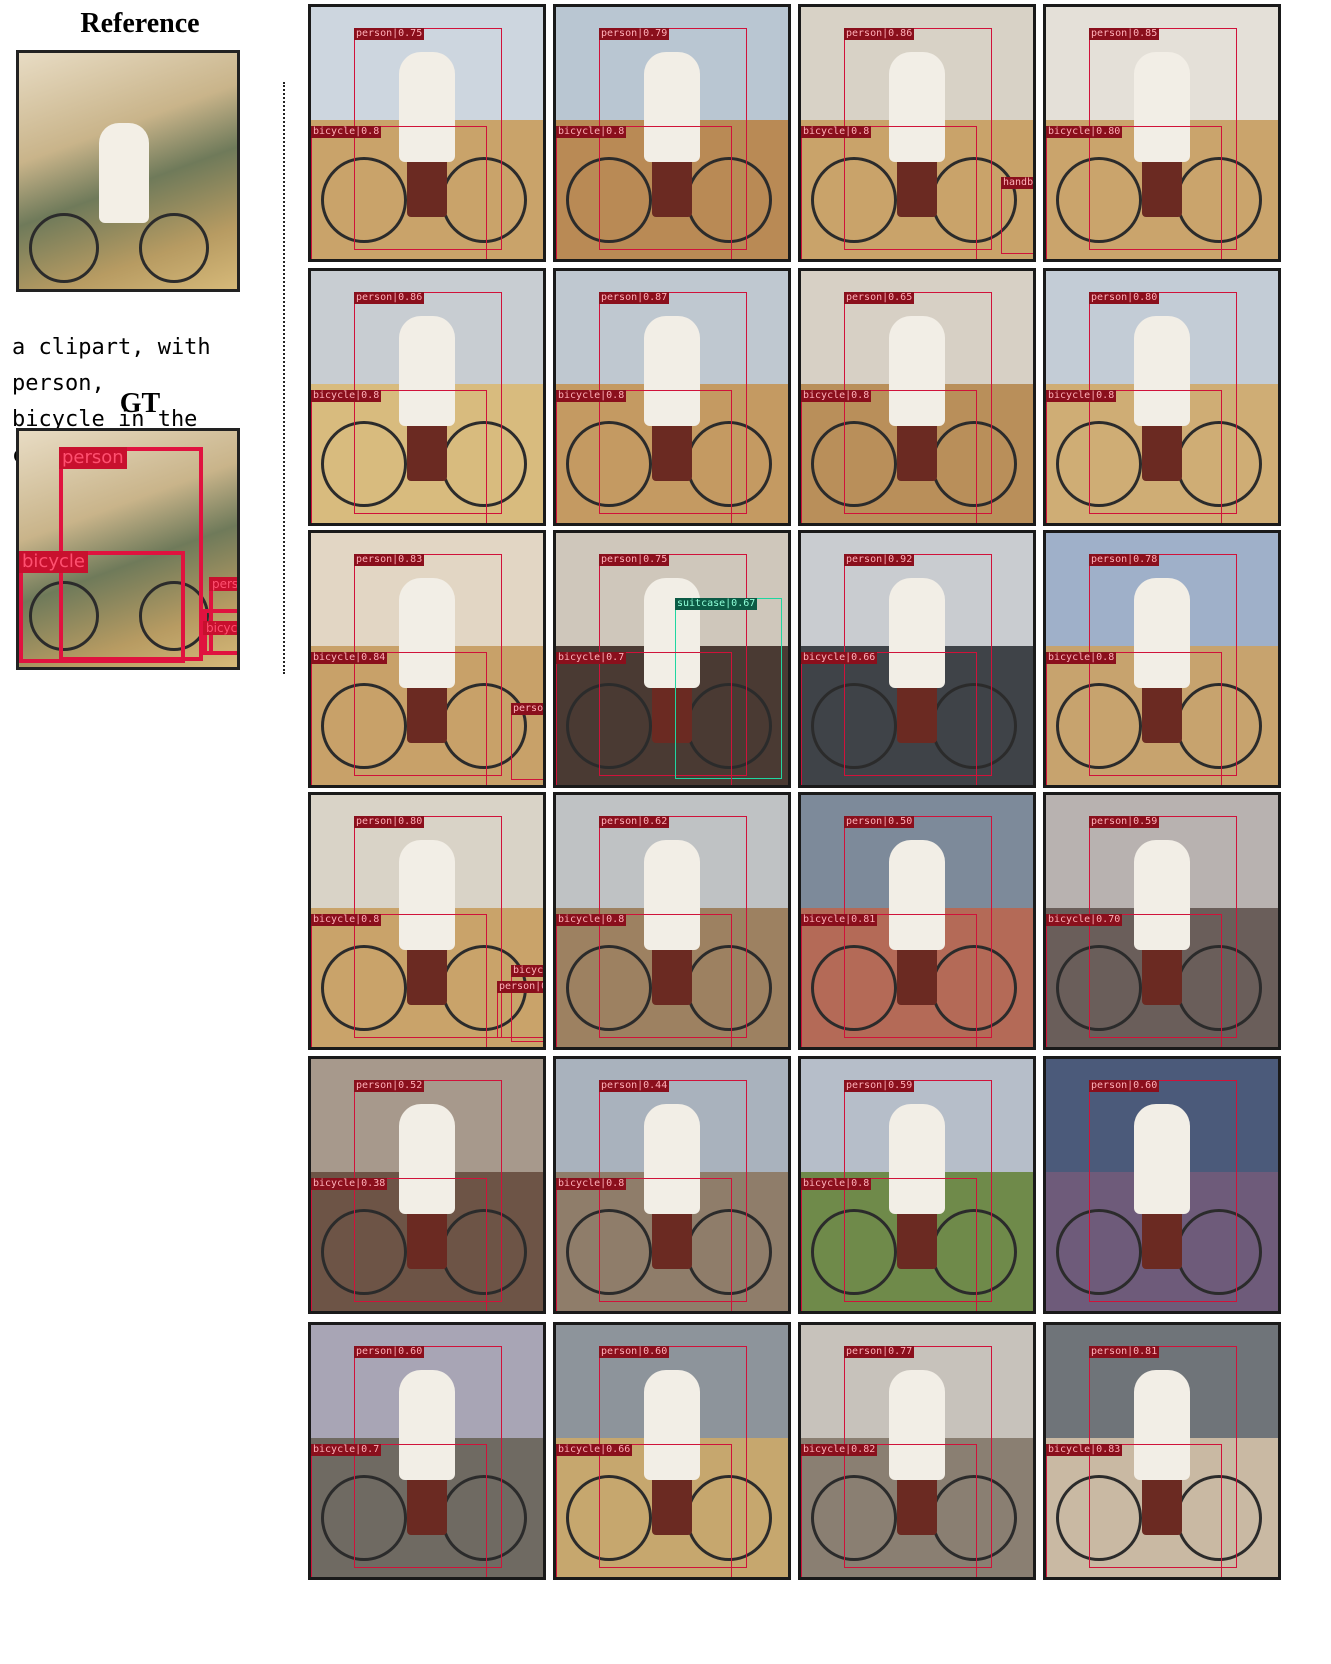  I want to click on sample-image: person|0.60 bicycle|0.7, so click(427, 1451).